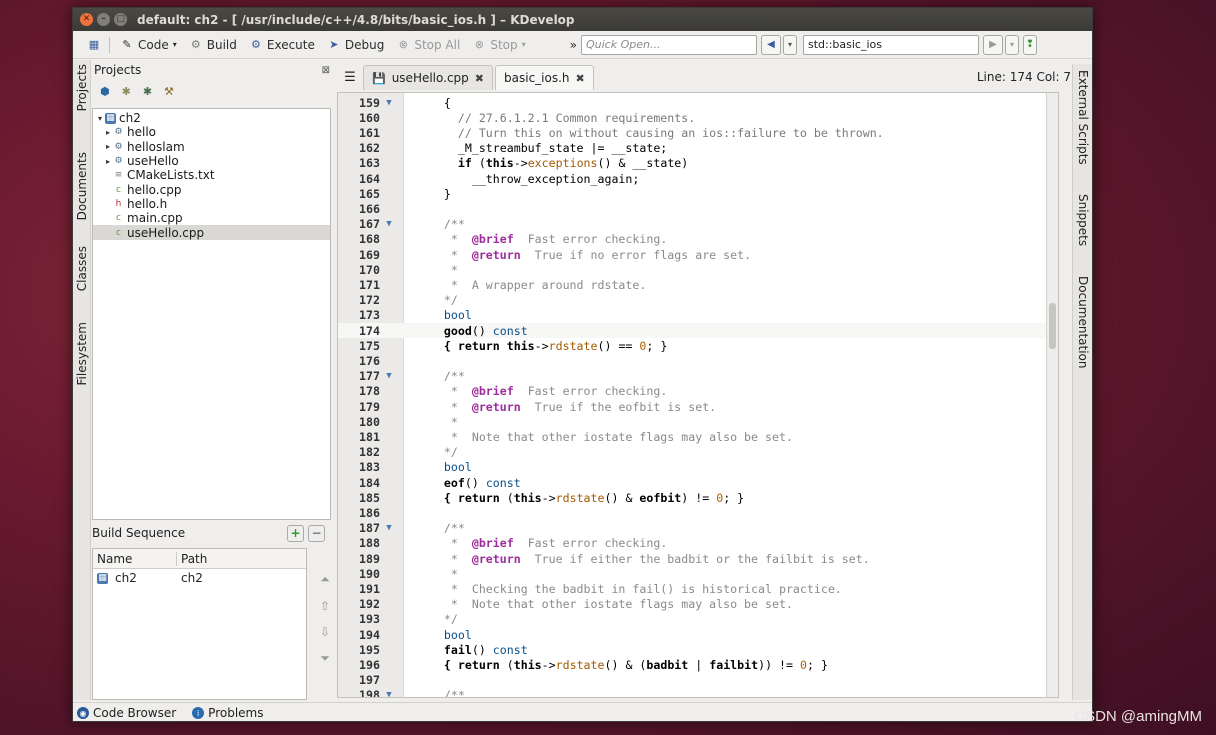 Image resolution: width=1216 pixels, height=735 pixels. What do you see at coordinates (698, 193) in the screenshot?
I see `code-line: 165 }` at bounding box center [698, 193].